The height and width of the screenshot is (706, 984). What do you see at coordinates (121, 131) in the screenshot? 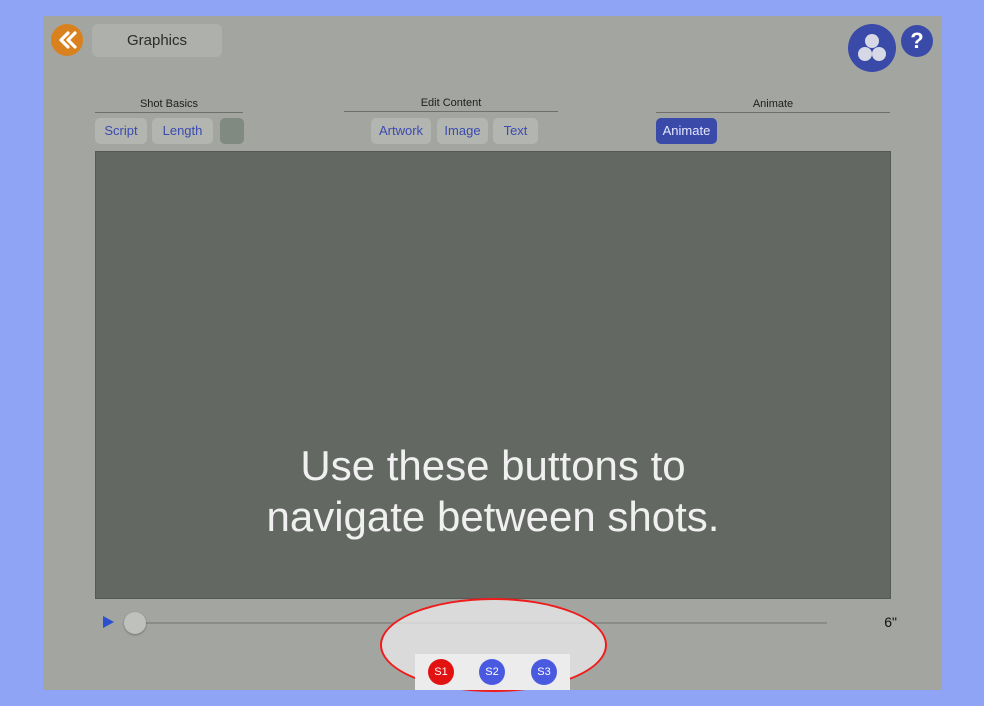
I see `script-button: Script` at bounding box center [121, 131].